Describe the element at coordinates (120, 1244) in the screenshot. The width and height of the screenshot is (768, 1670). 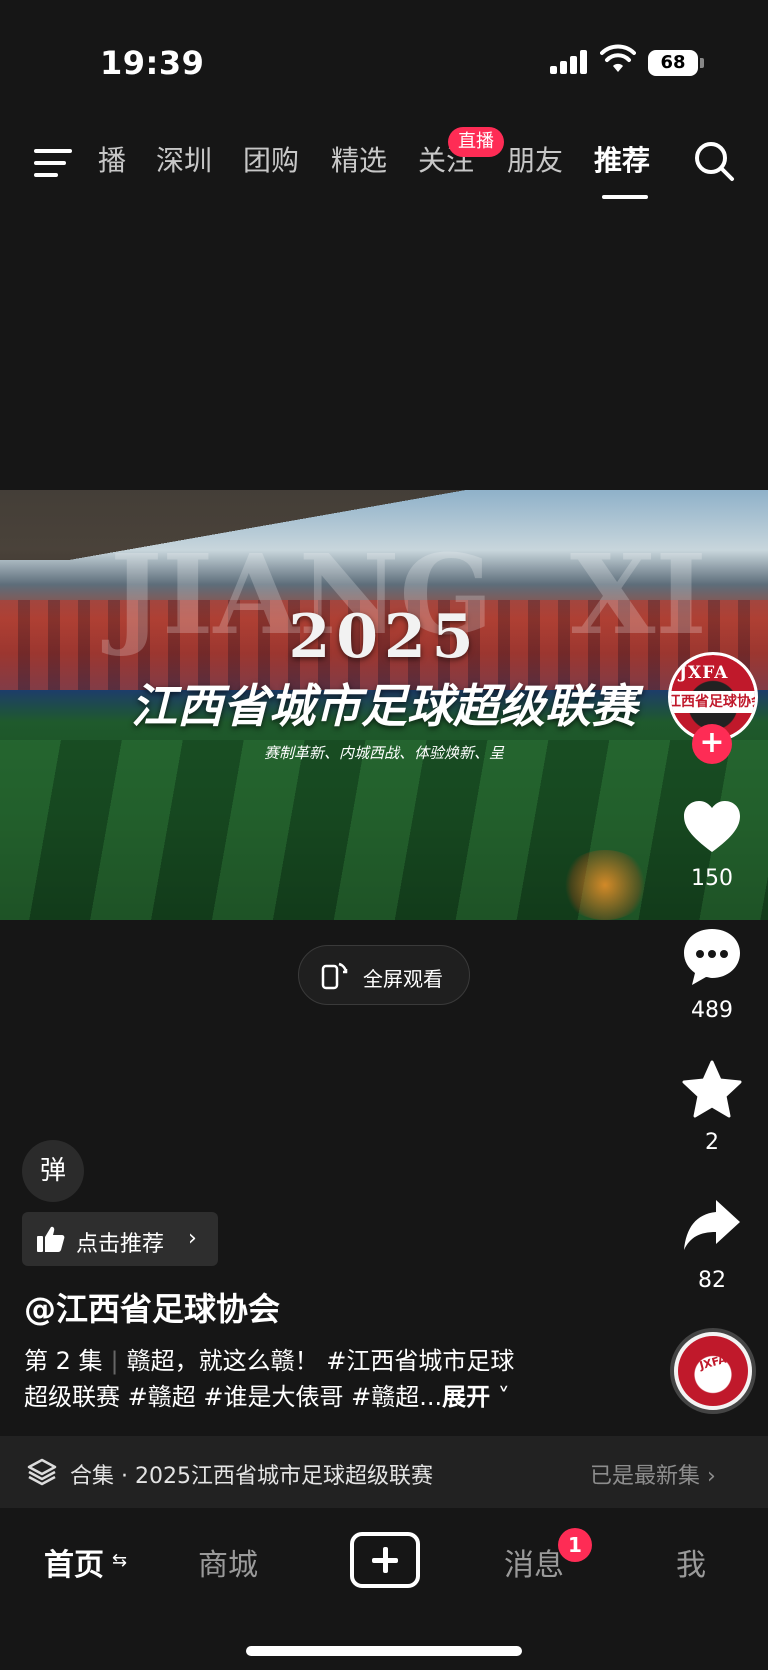
I see `recommend-label: 点击推荐` at that location.